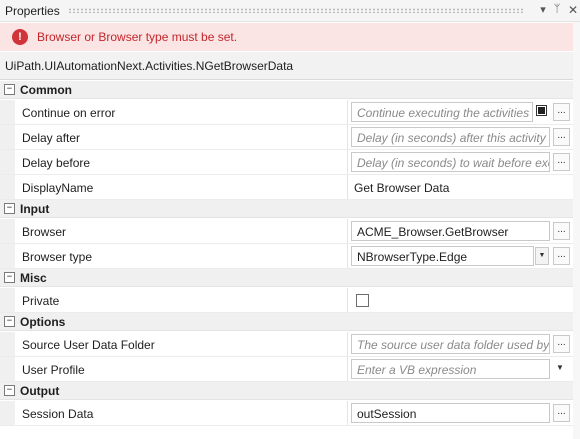 The image size is (580, 439). Describe the element at coordinates (58, 414) in the screenshot. I see `property-name: Session Data` at that location.